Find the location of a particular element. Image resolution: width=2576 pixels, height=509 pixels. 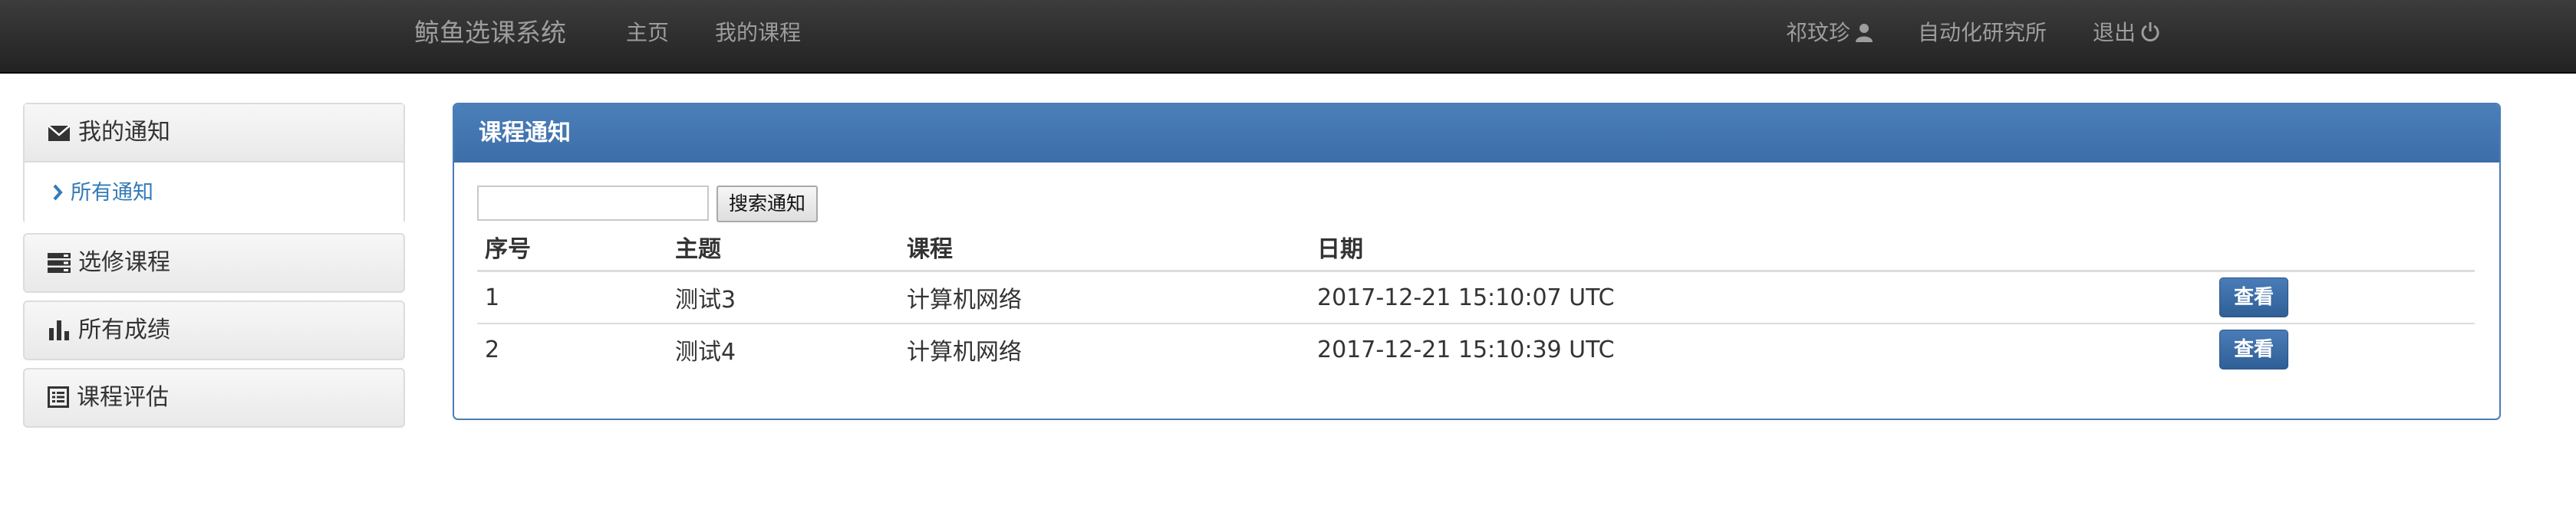

user-icon is located at coordinates (1864, 33).